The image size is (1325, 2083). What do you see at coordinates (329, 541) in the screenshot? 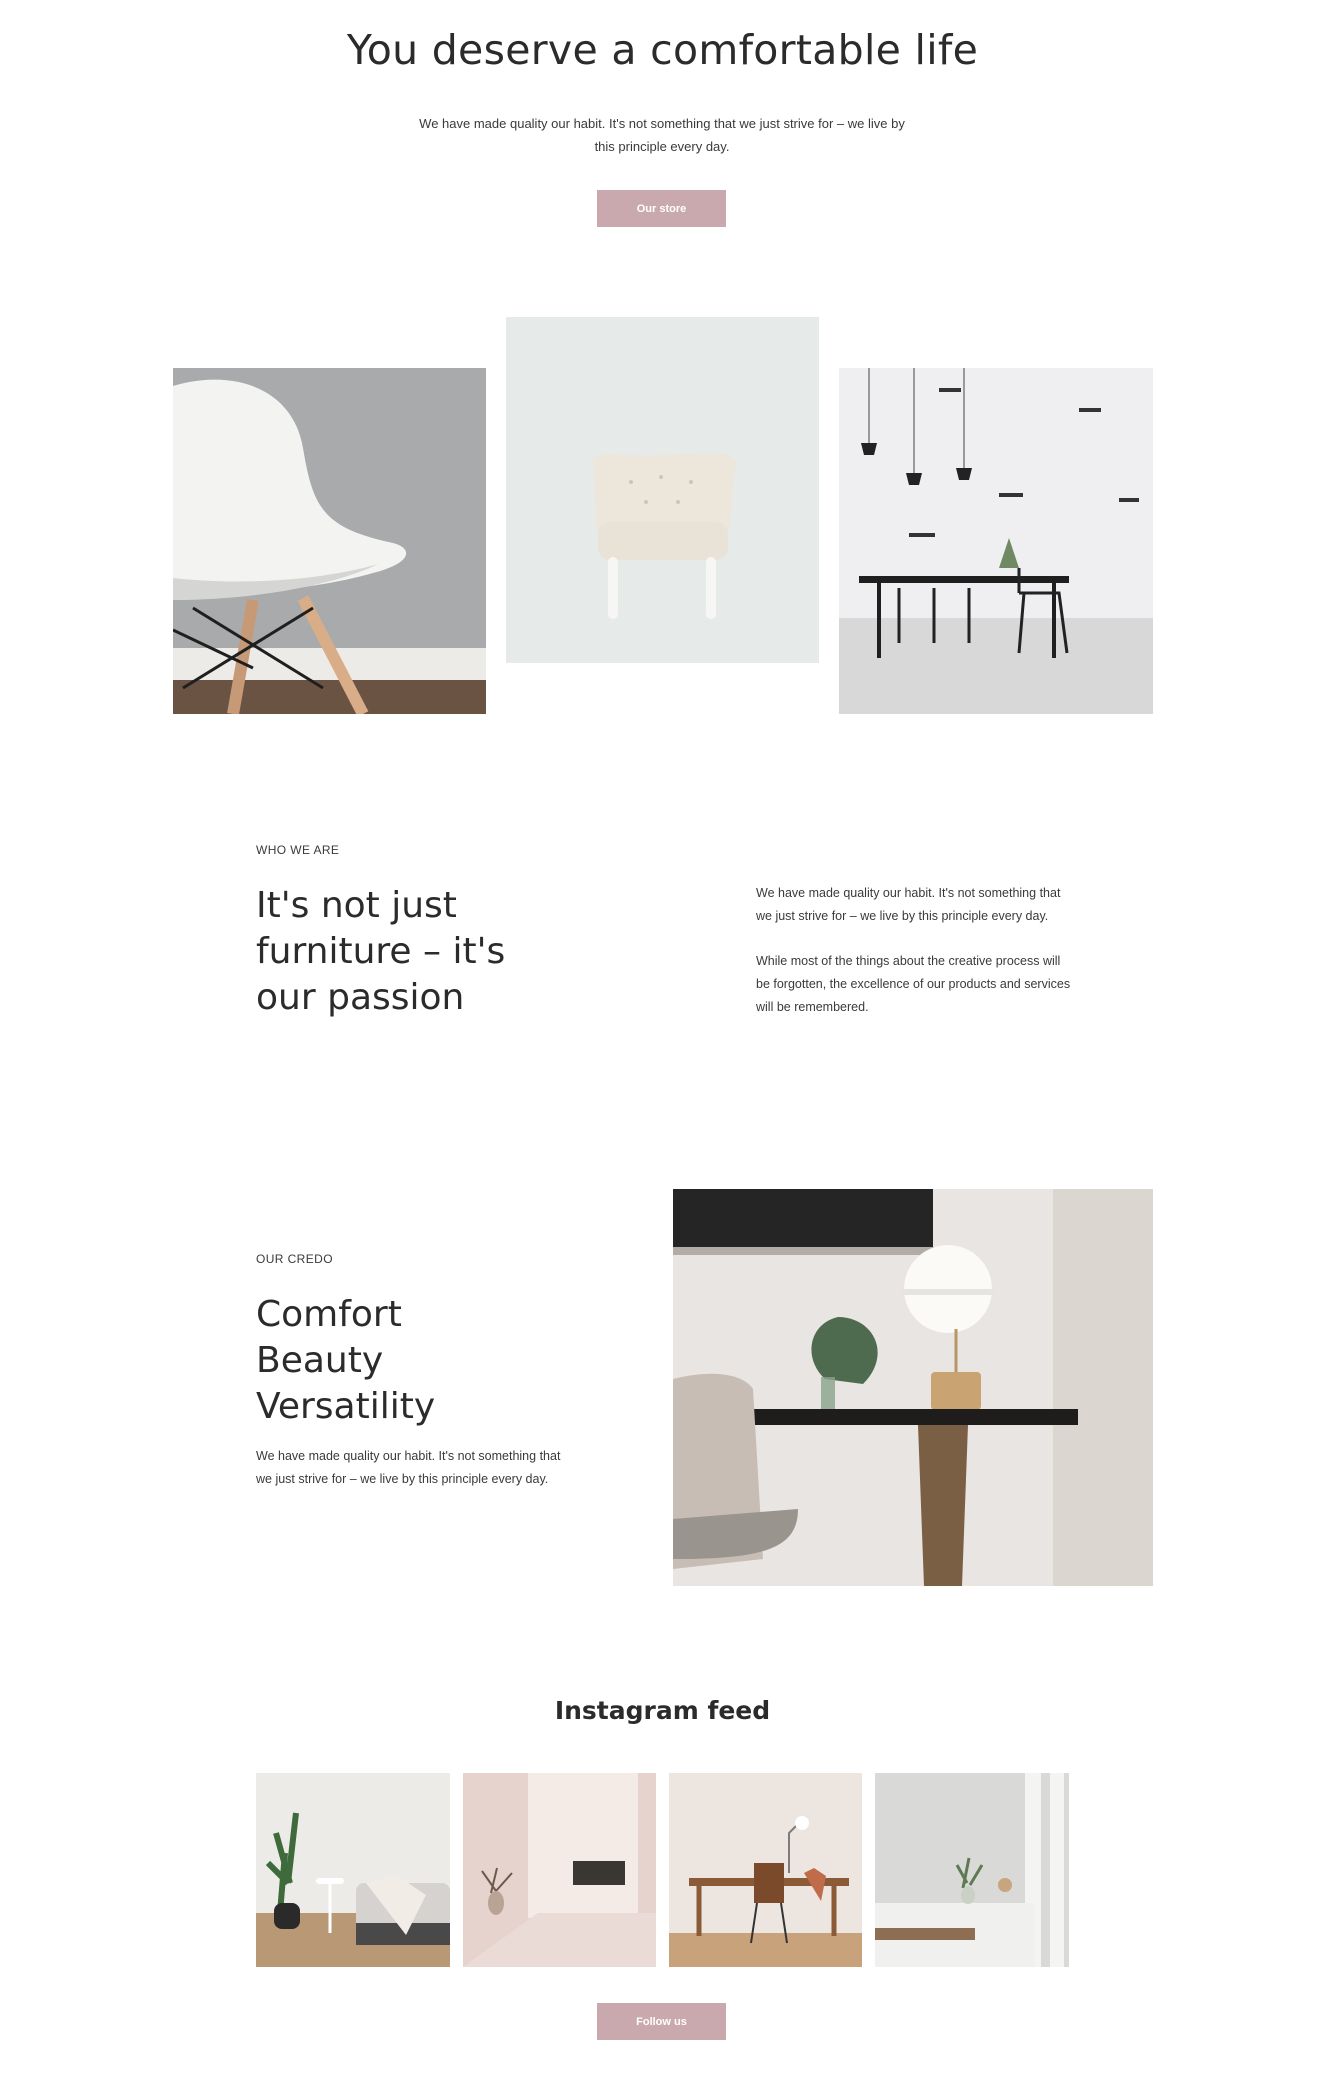
I see `white-chair-image` at bounding box center [329, 541].